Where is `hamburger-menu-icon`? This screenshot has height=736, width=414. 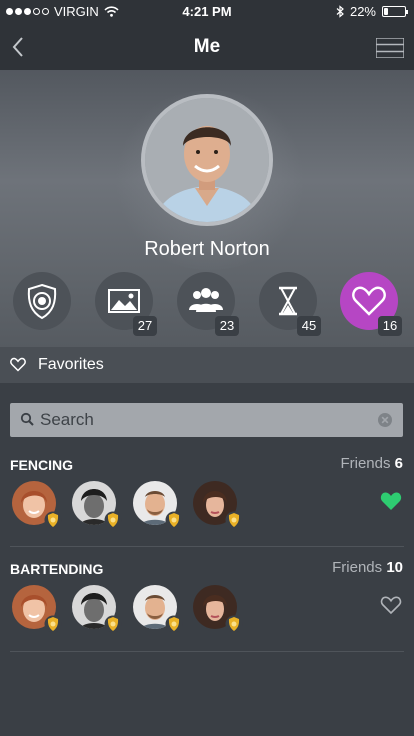 hamburger-menu-icon is located at coordinates (390, 48).